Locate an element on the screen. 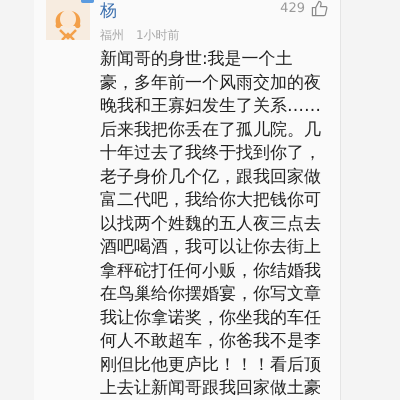 The image size is (400, 400). timestamp: 1小时前 is located at coordinates (158, 35).